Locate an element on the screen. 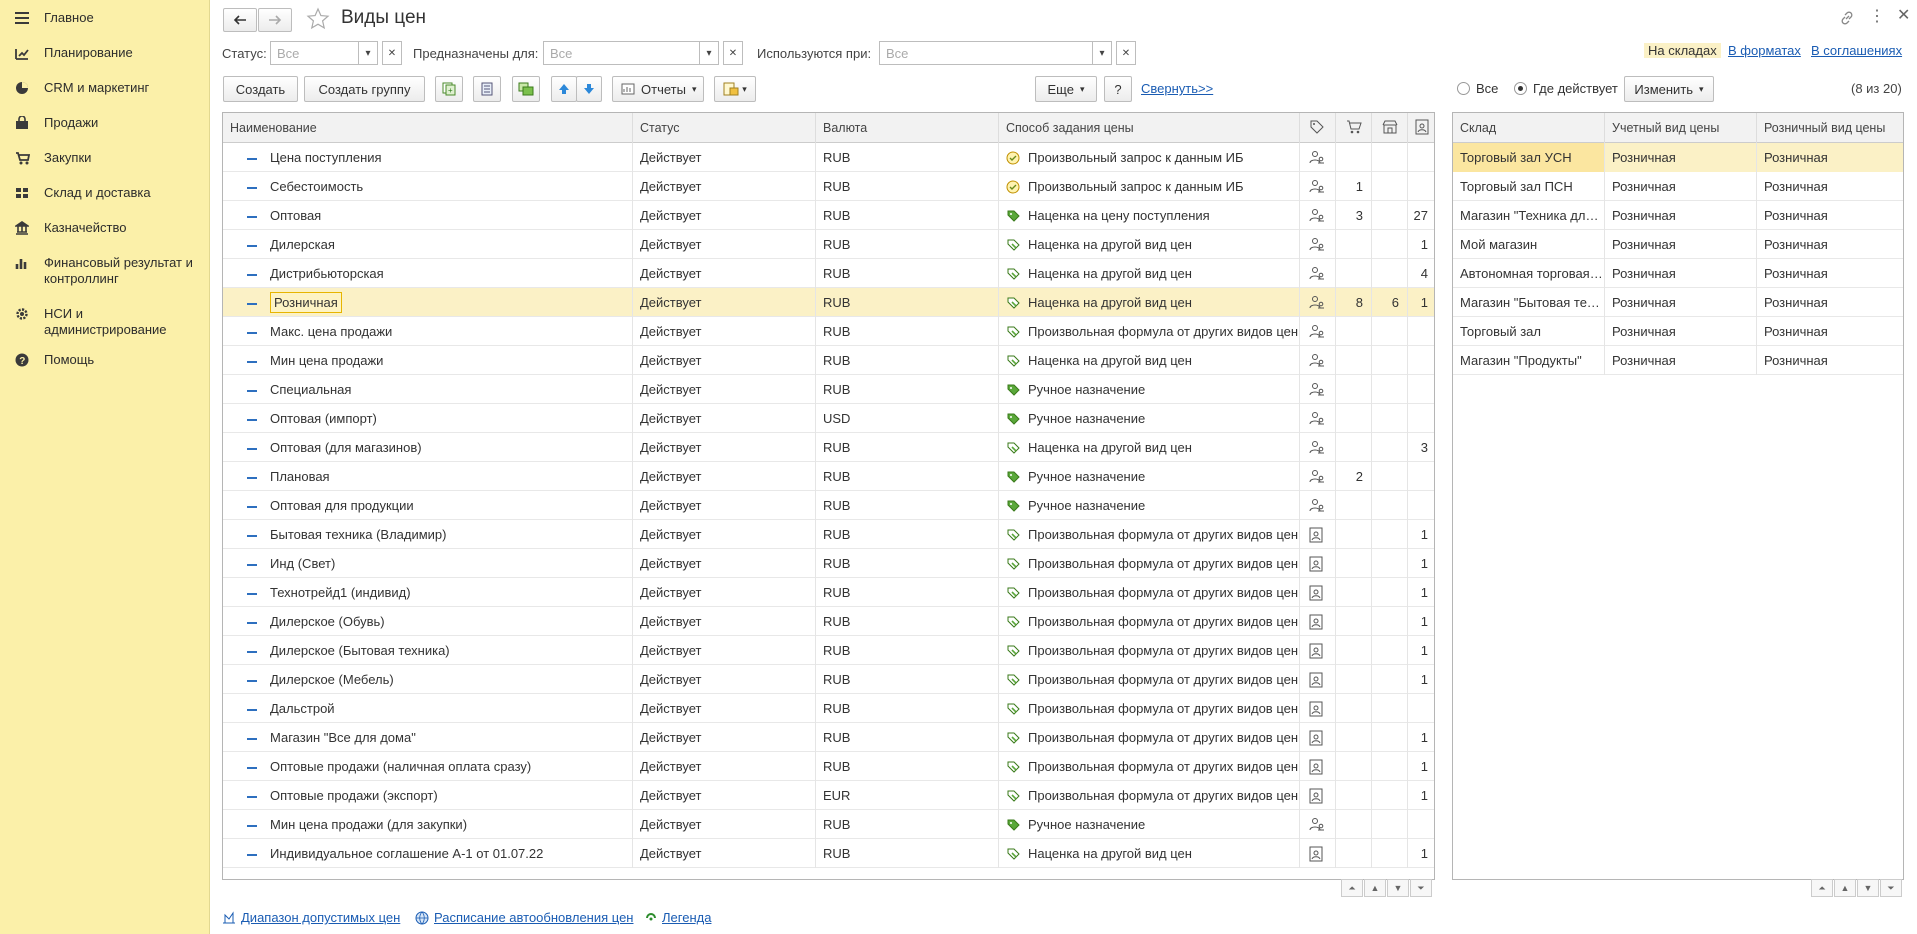 This screenshot has width=1917, height=934. column-header-store is located at coordinates (1390, 128).